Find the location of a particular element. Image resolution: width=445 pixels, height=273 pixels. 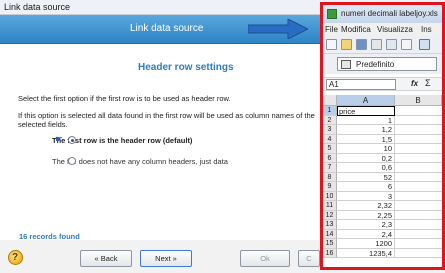

column-header-a: A is located at coordinates (366, 100).